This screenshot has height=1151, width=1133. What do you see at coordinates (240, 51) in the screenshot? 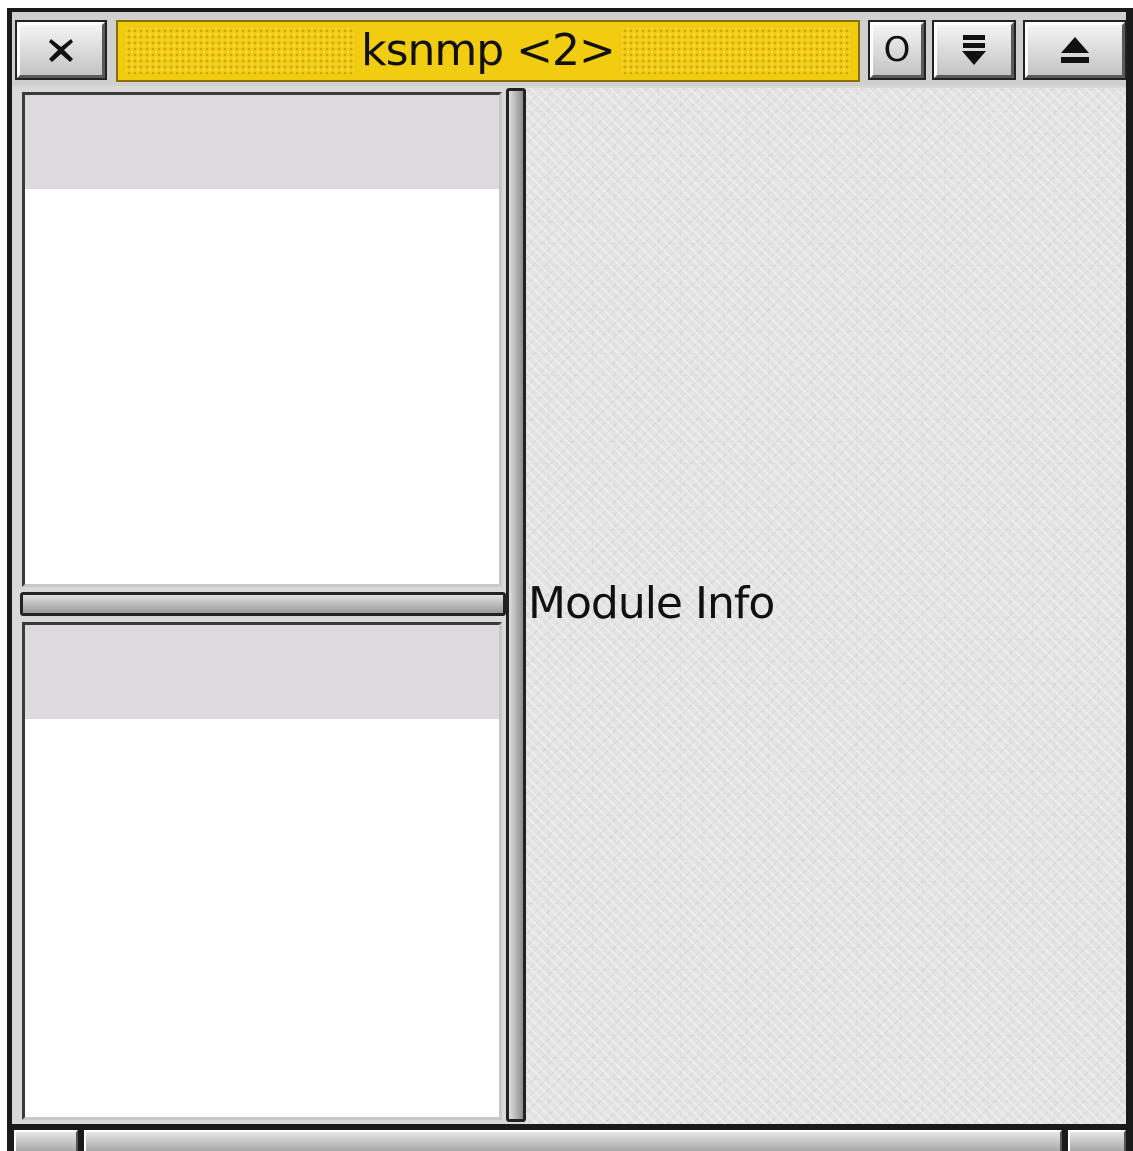
I see `title-dots-left` at bounding box center [240, 51].